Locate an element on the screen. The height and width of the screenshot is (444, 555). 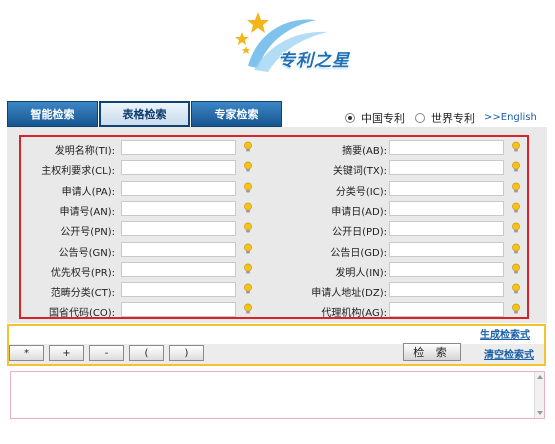
radio-label: 世界专利 is located at coordinates (453, 118).